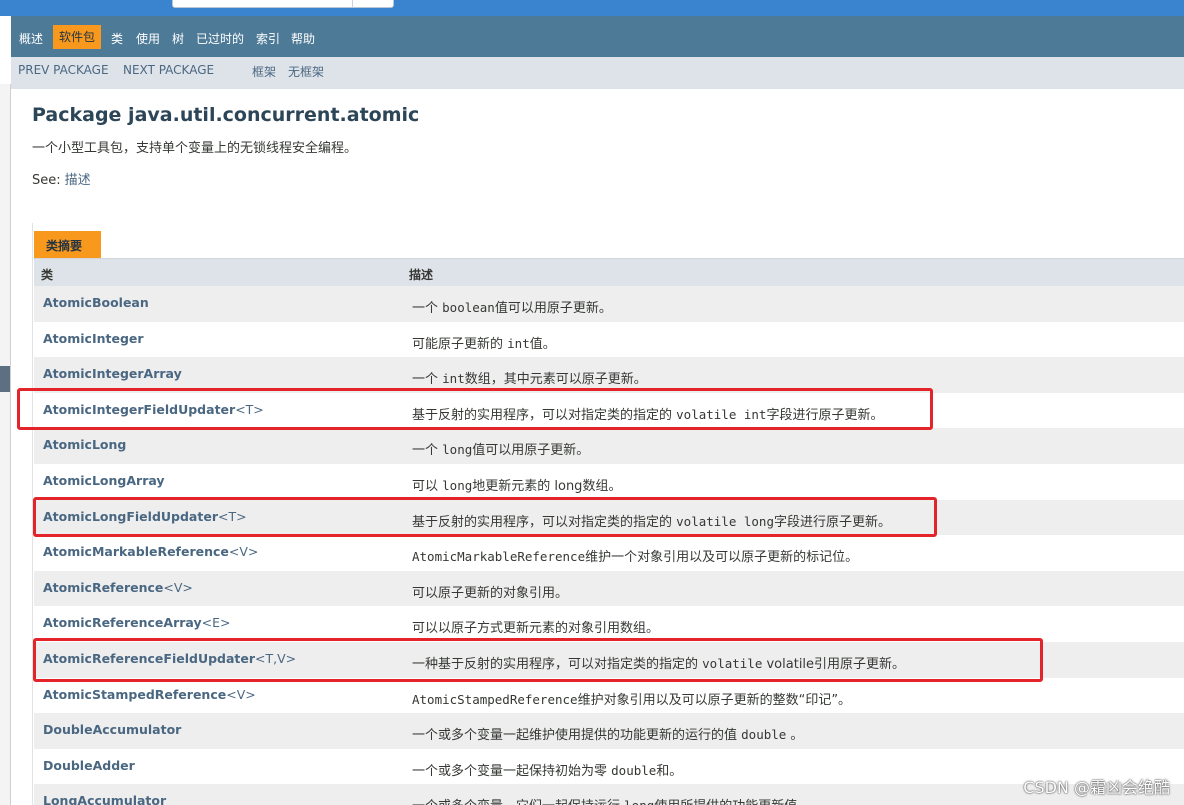  I want to click on prev-package-link: PREV PACKAGE, so click(63, 70).